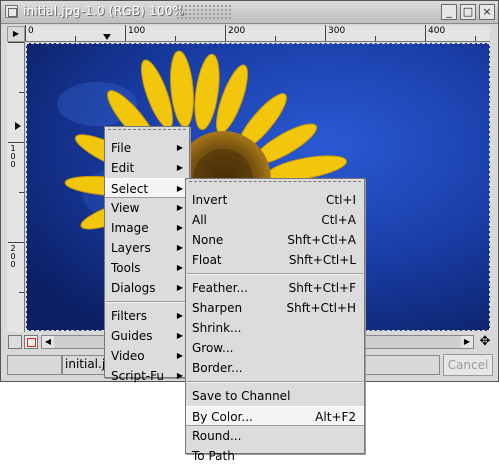 The width and height of the screenshot is (499, 466). I want to click on menu-item-label: Tools, so click(126, 268).